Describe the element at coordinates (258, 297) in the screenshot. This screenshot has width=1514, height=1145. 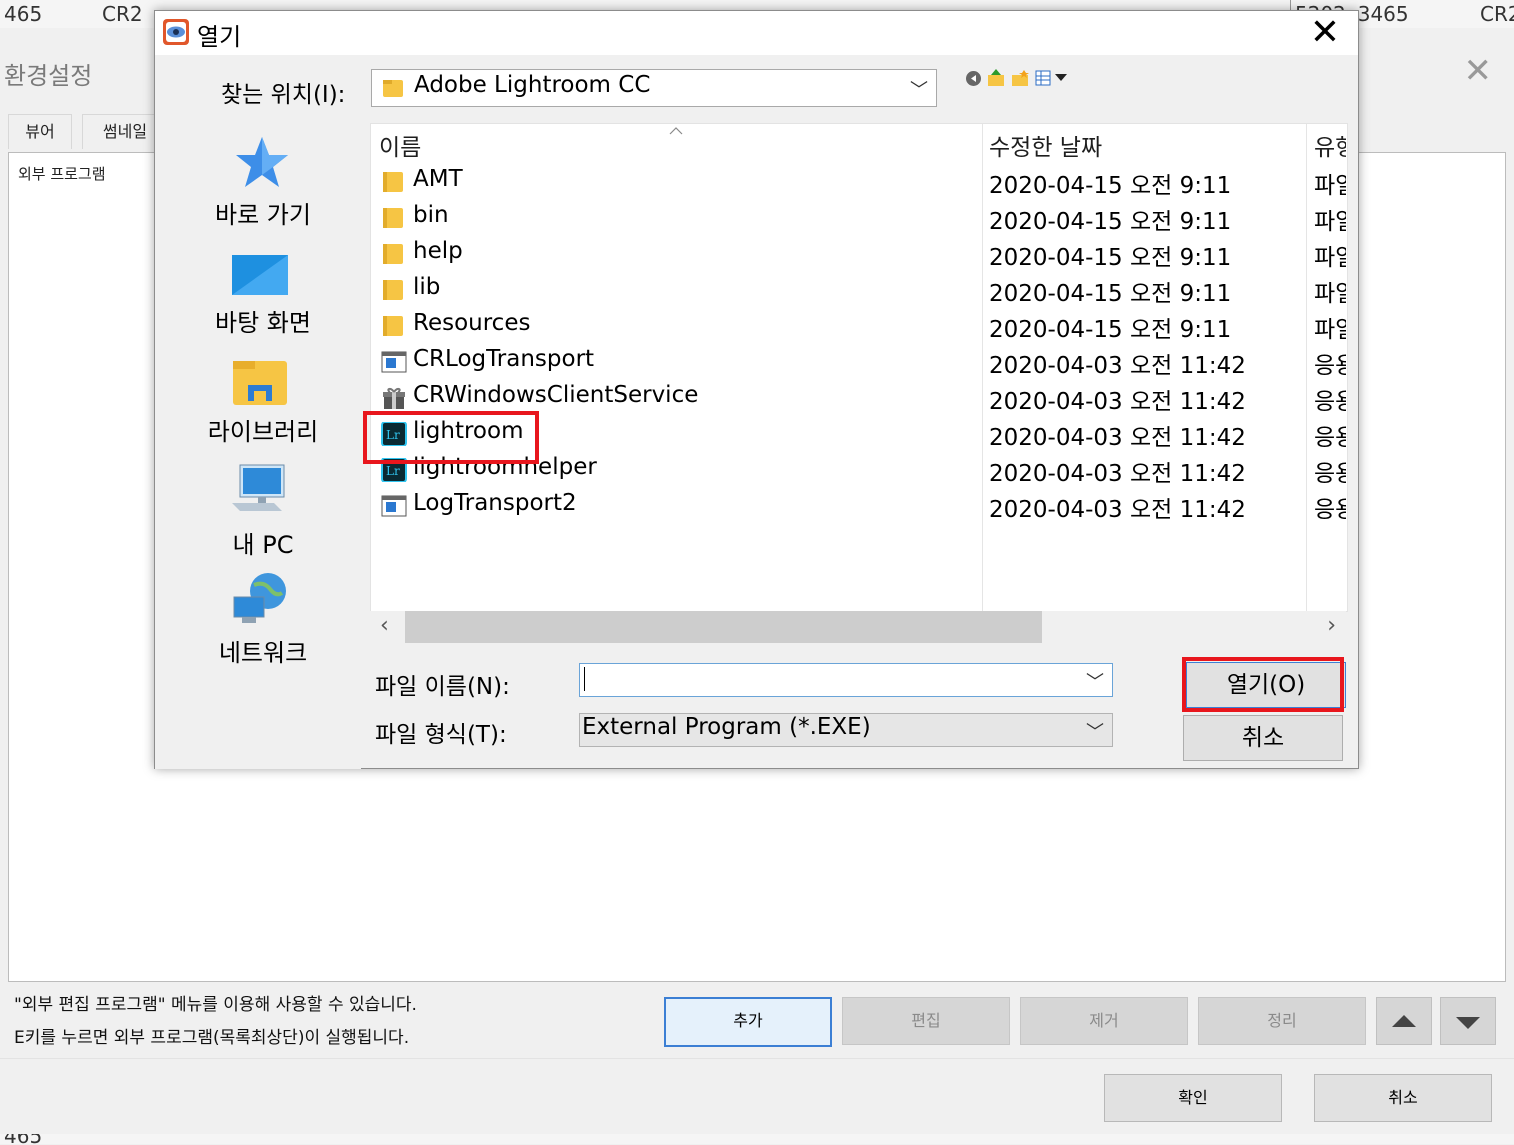
I see `place-desktop: 바탕 화면` at that location.